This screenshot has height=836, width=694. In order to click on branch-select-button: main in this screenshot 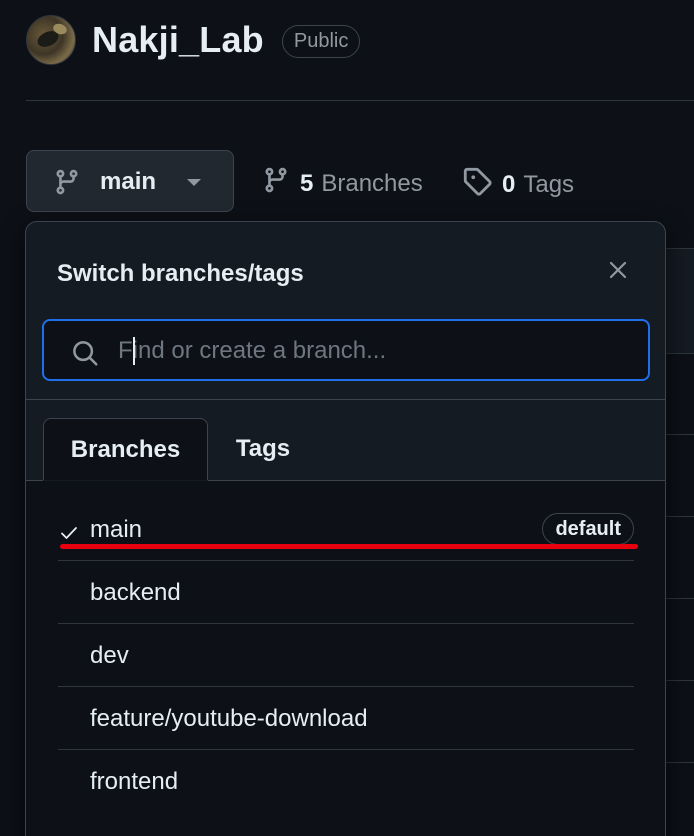, I will do `click(130, 181)`.